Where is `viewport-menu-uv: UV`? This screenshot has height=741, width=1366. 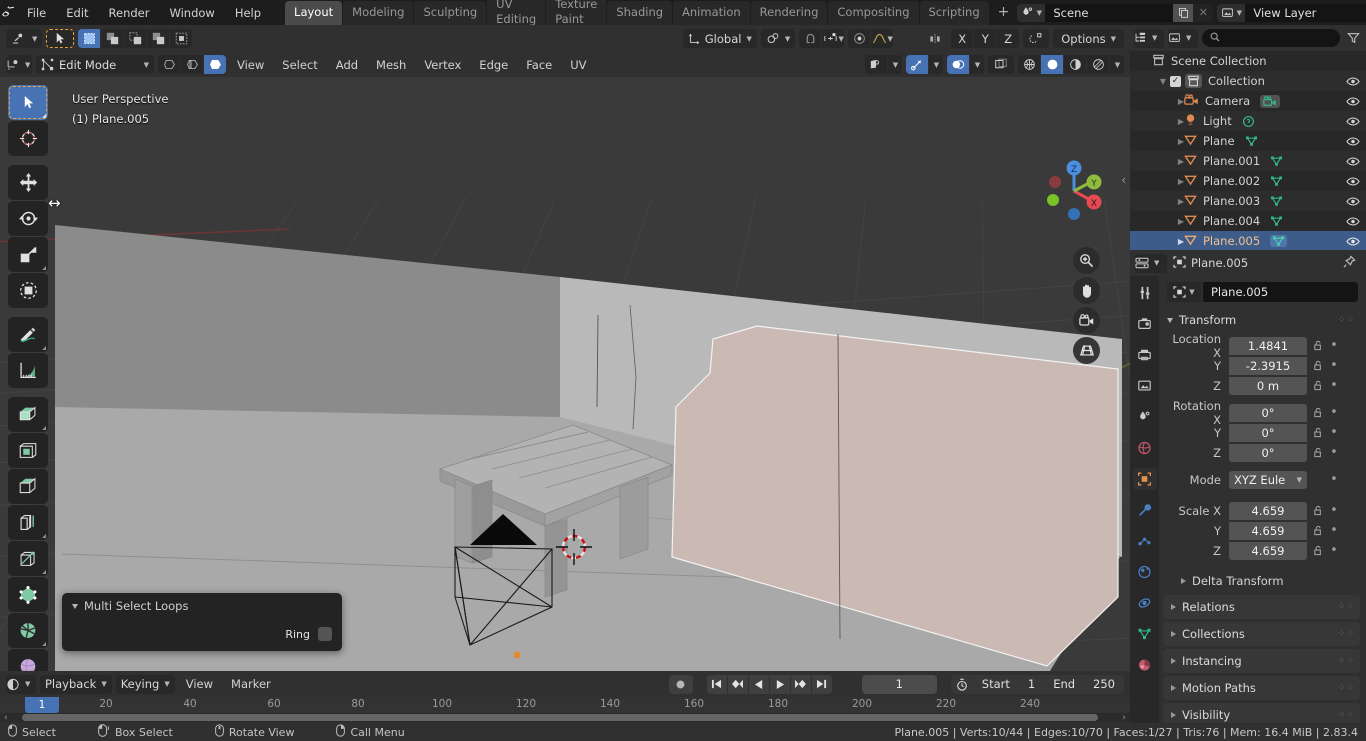 viewport-menu-uv: UV is located at coordinates (578, 65).